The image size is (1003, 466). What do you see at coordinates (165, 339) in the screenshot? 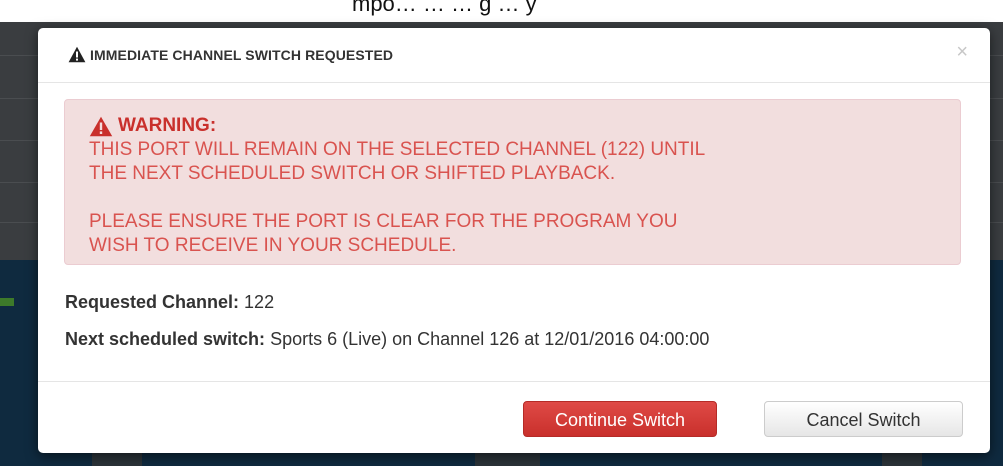
I see `next-switch-label: Next scheduled switch:` at bounding box center [165, 339].